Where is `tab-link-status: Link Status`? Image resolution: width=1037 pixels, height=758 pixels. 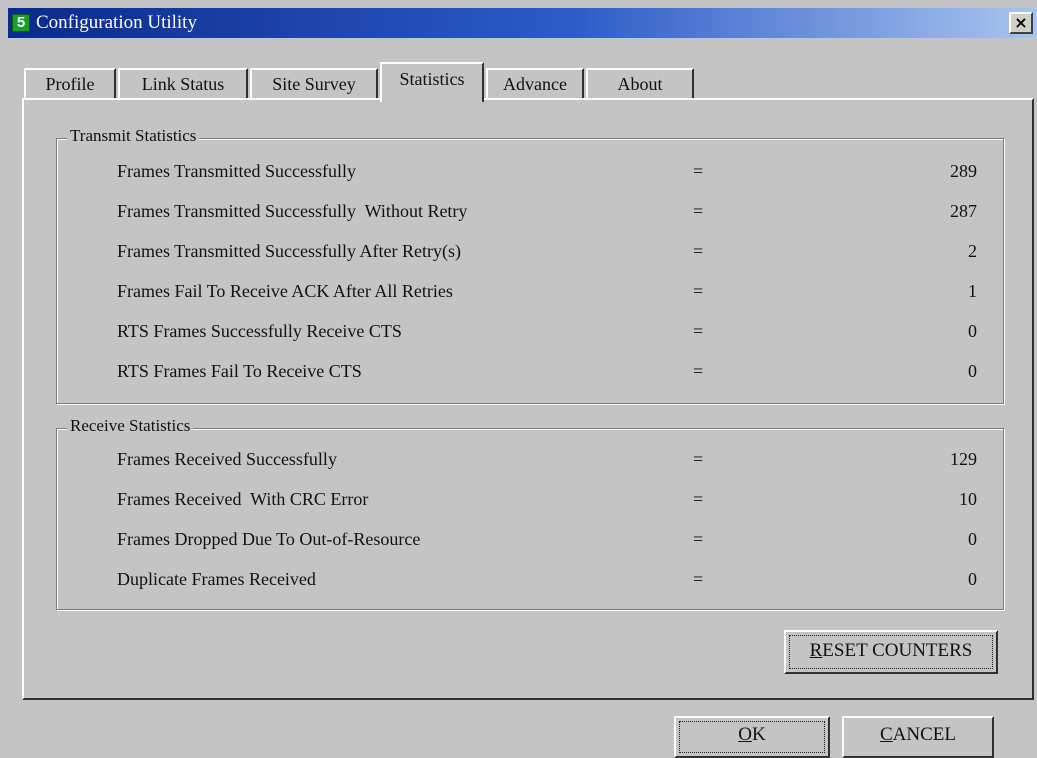 tab-link-status: Link Status is located at coordinates (183, 84).